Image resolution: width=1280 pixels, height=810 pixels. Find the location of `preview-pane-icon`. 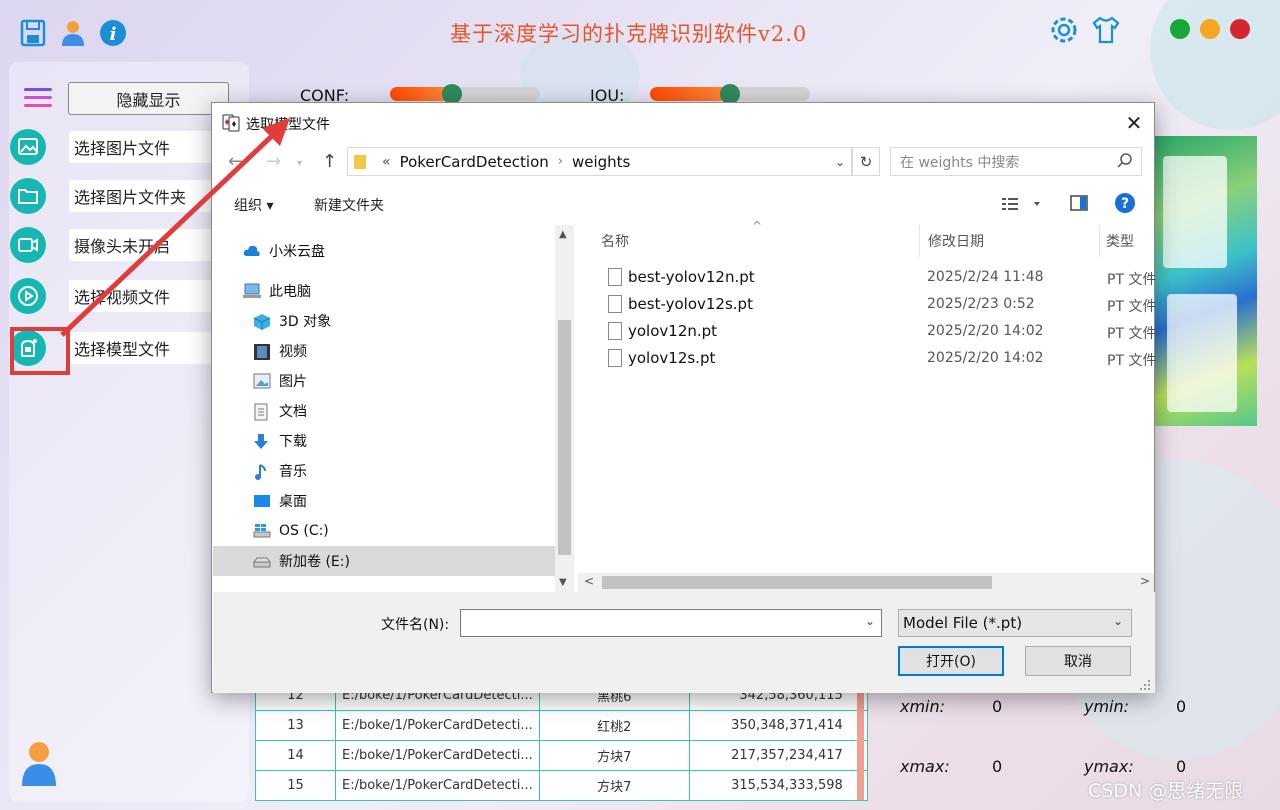

preview-pane-icon is located at coordinates (1079, 205).